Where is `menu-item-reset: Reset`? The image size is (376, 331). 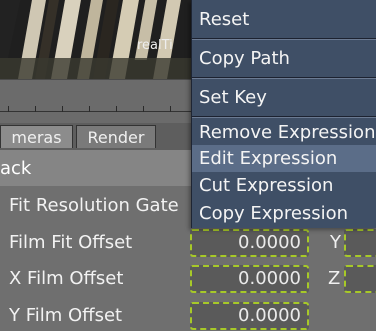
menu-item-reset: Reset is located at coordinates (284, 18).